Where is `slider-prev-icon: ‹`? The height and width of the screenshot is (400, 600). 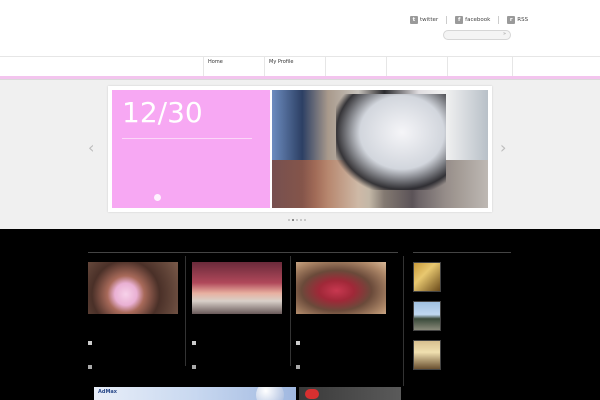 slider-prev-icon: ‹ is located at coordinates (91, 148).